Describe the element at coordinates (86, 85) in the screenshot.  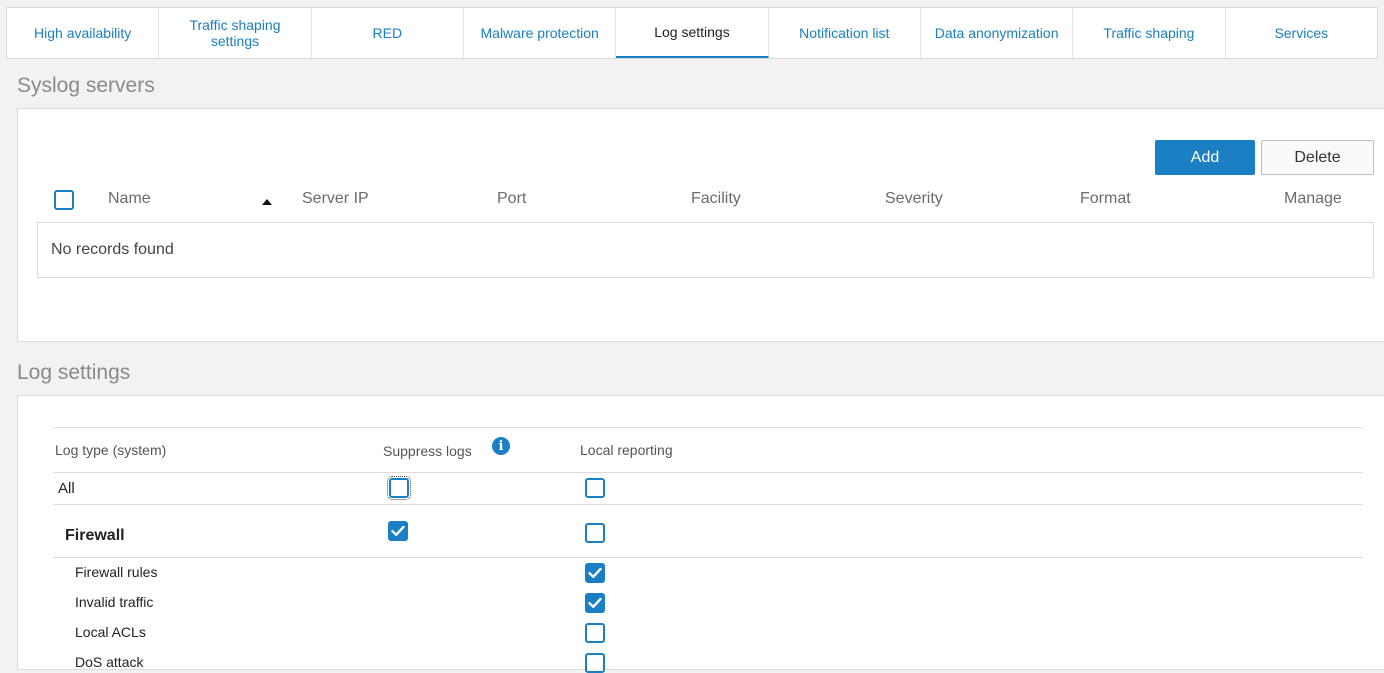
I see `syslog-servers-title: Syslog servers` at that location.